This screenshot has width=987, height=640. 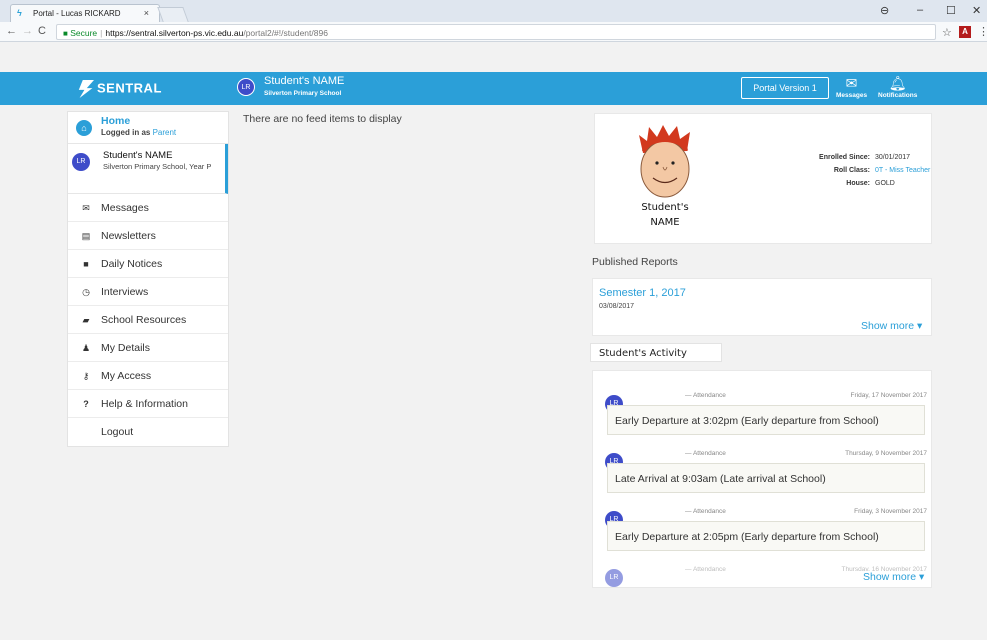 I want to click on bookmark-star-icon: ☆, so click(x=947, y=32).